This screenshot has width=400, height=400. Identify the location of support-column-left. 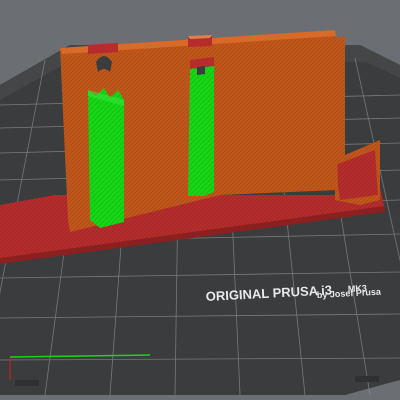
(106, 158).